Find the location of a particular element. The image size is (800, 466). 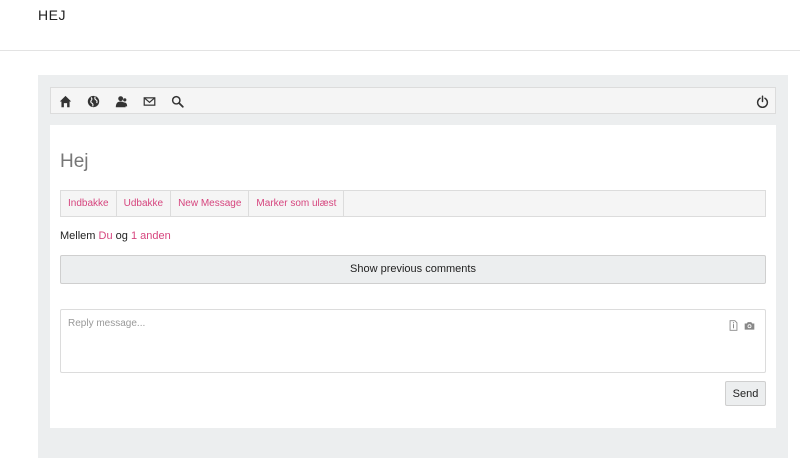

participants-prefix: Mellem is located at coordinates (78, 236).